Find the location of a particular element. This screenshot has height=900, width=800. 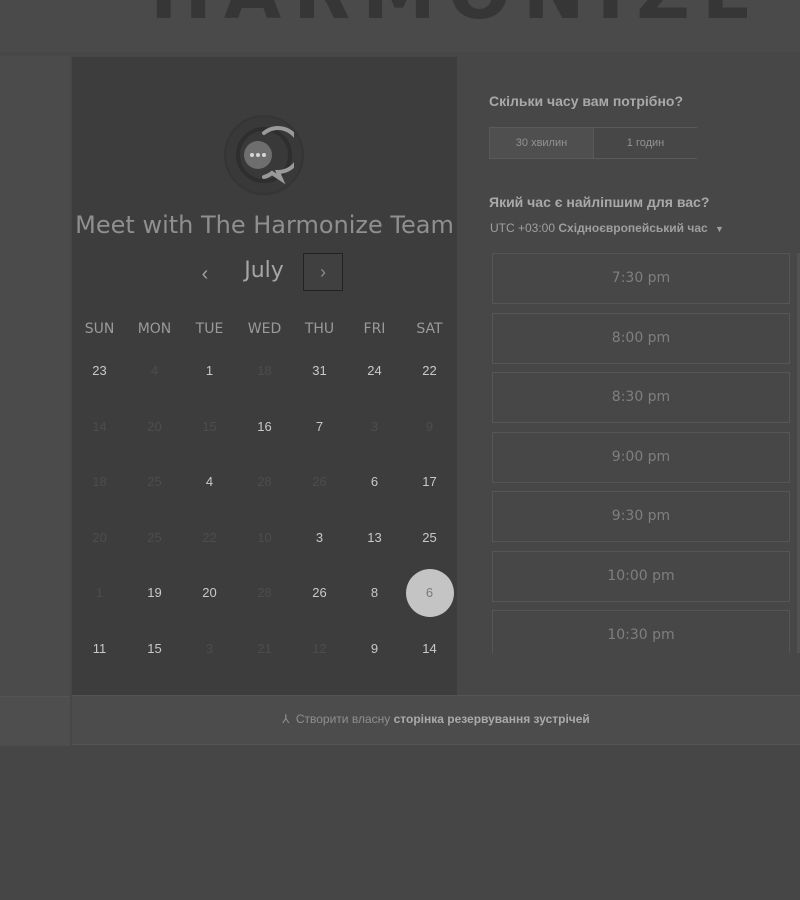

month-navigation: ‹ July › is located at coordinates (264, 273).